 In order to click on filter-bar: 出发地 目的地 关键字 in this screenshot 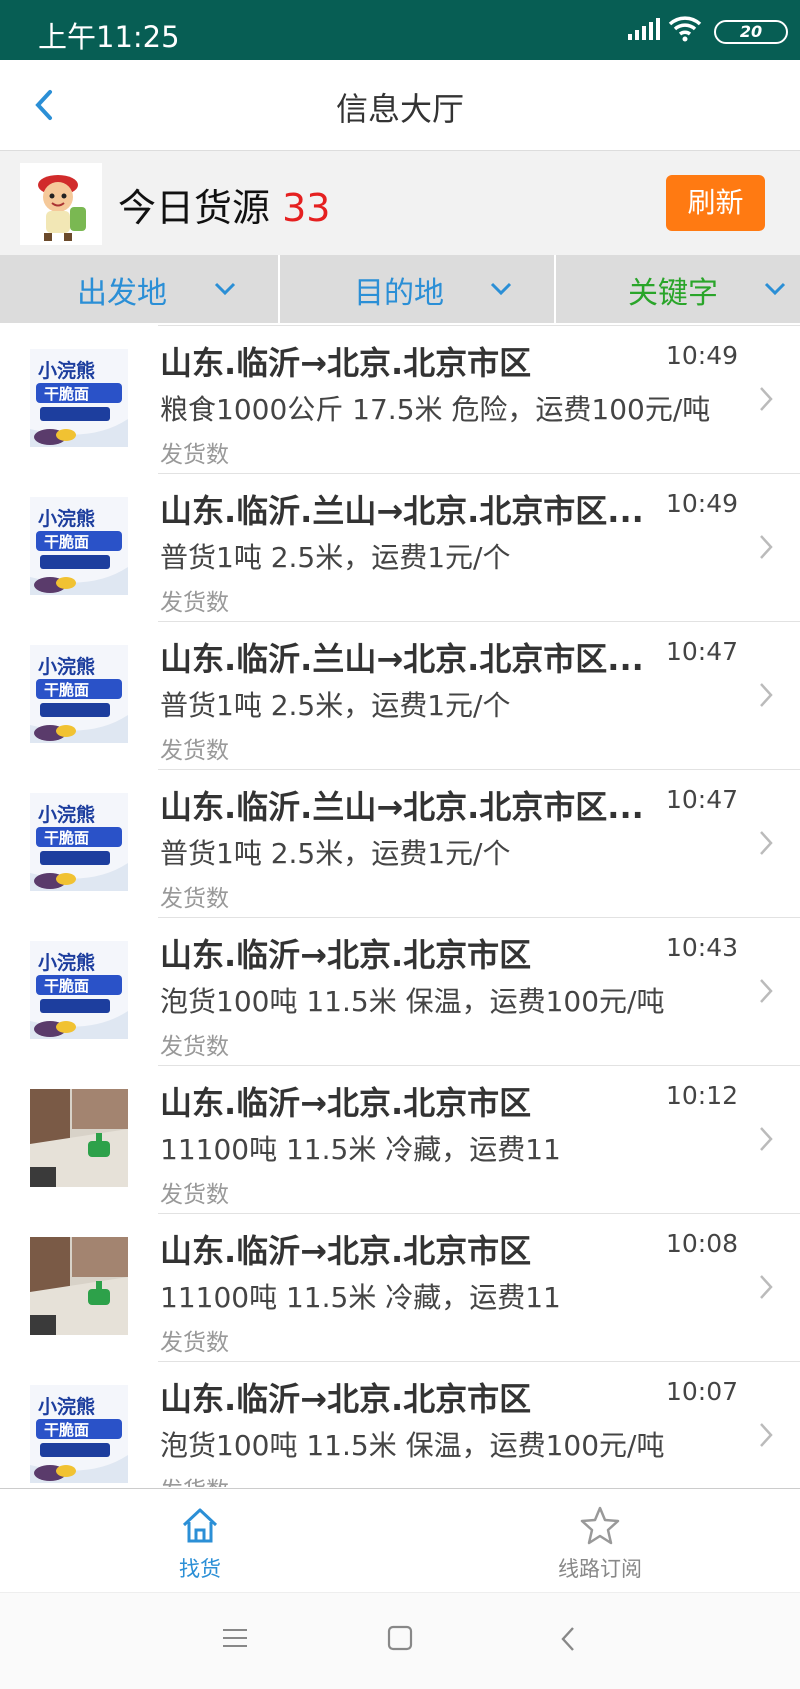, I will do `click(400, 289)`.